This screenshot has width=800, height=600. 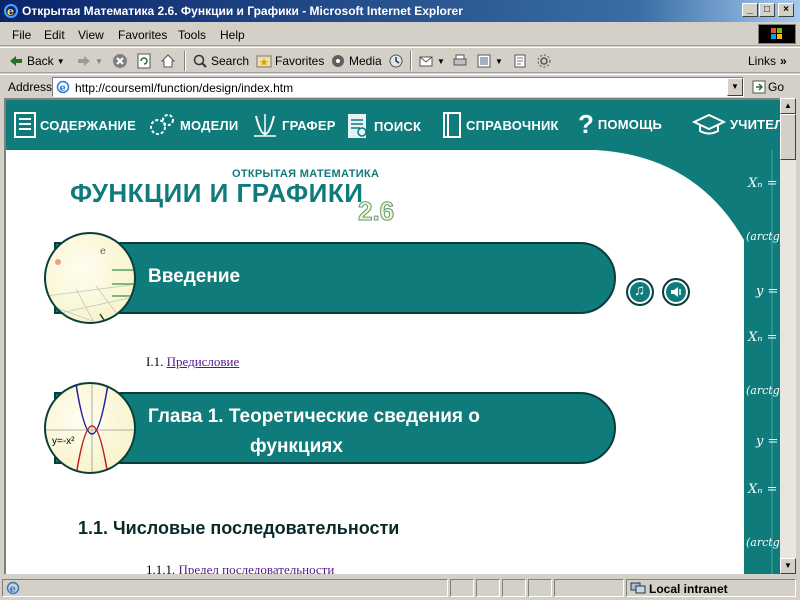 I want to click on forward-button: ▼, so click(x=89, y=61).